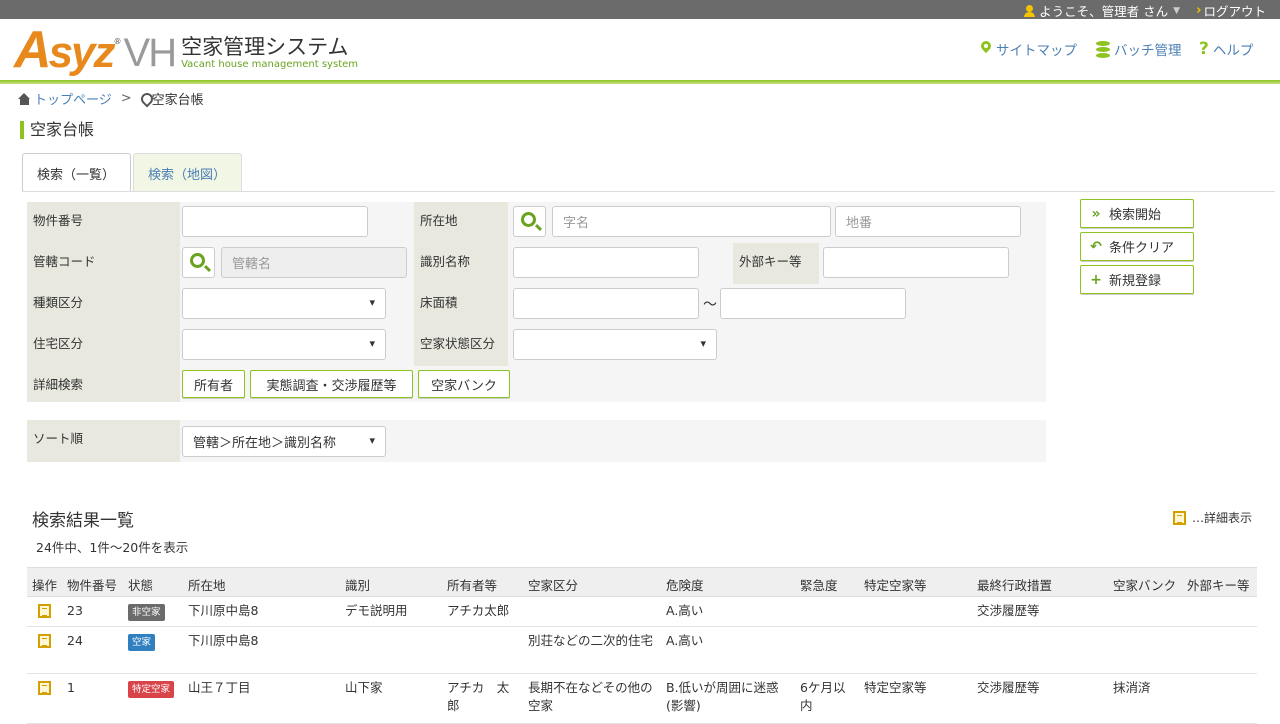 The height and width of the screenshot is (724, 1280). I want to click on breadcrumb-current: 空家台帳, so click(172, 98).